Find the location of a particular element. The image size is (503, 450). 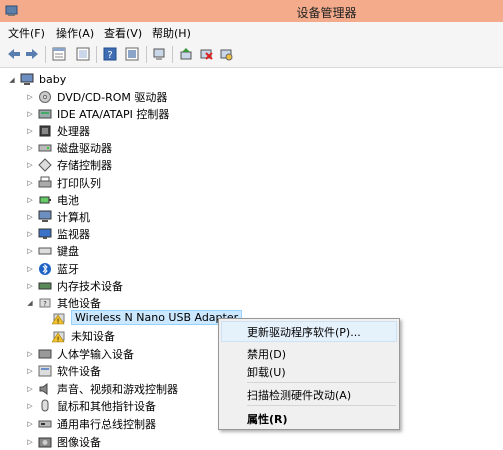

tree-category-label: 人体学输入设备 is located at coordinates (95, 354).